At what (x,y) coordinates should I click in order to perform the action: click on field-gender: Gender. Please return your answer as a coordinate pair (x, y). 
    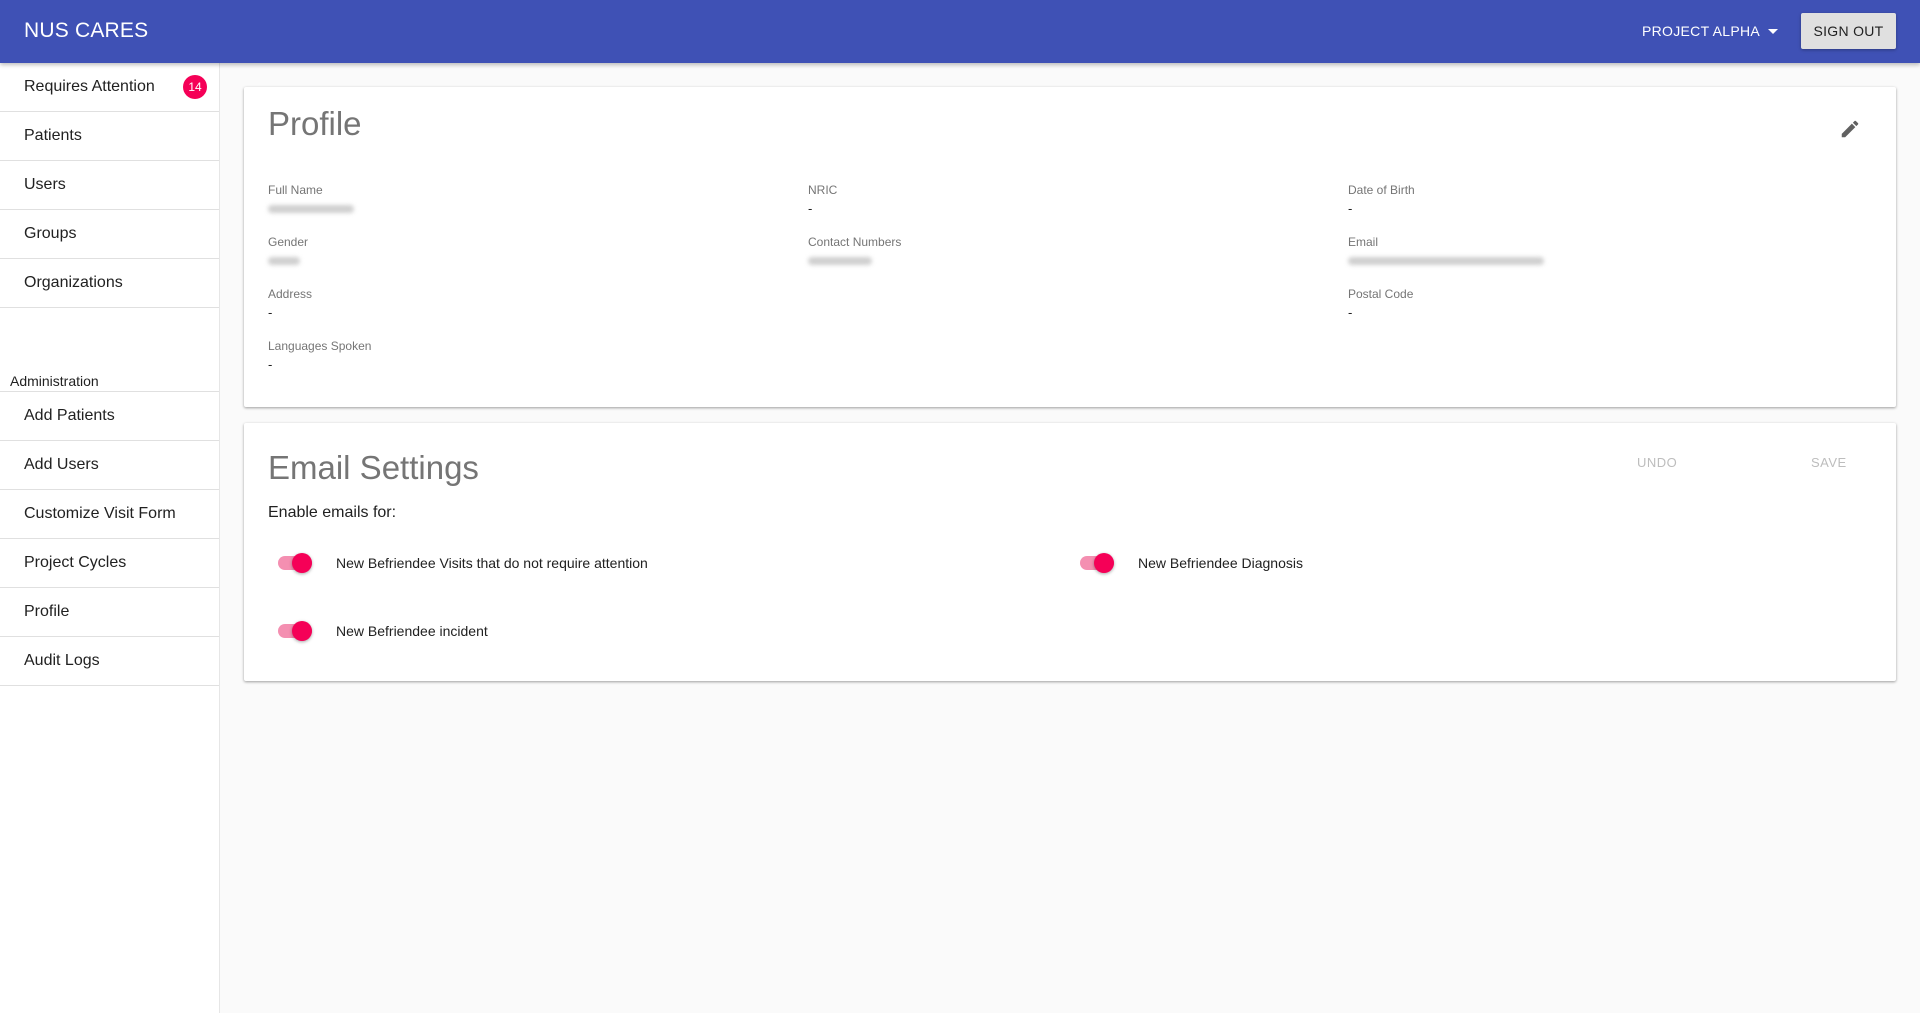
    Looking at the image, I should click on (288, 250).